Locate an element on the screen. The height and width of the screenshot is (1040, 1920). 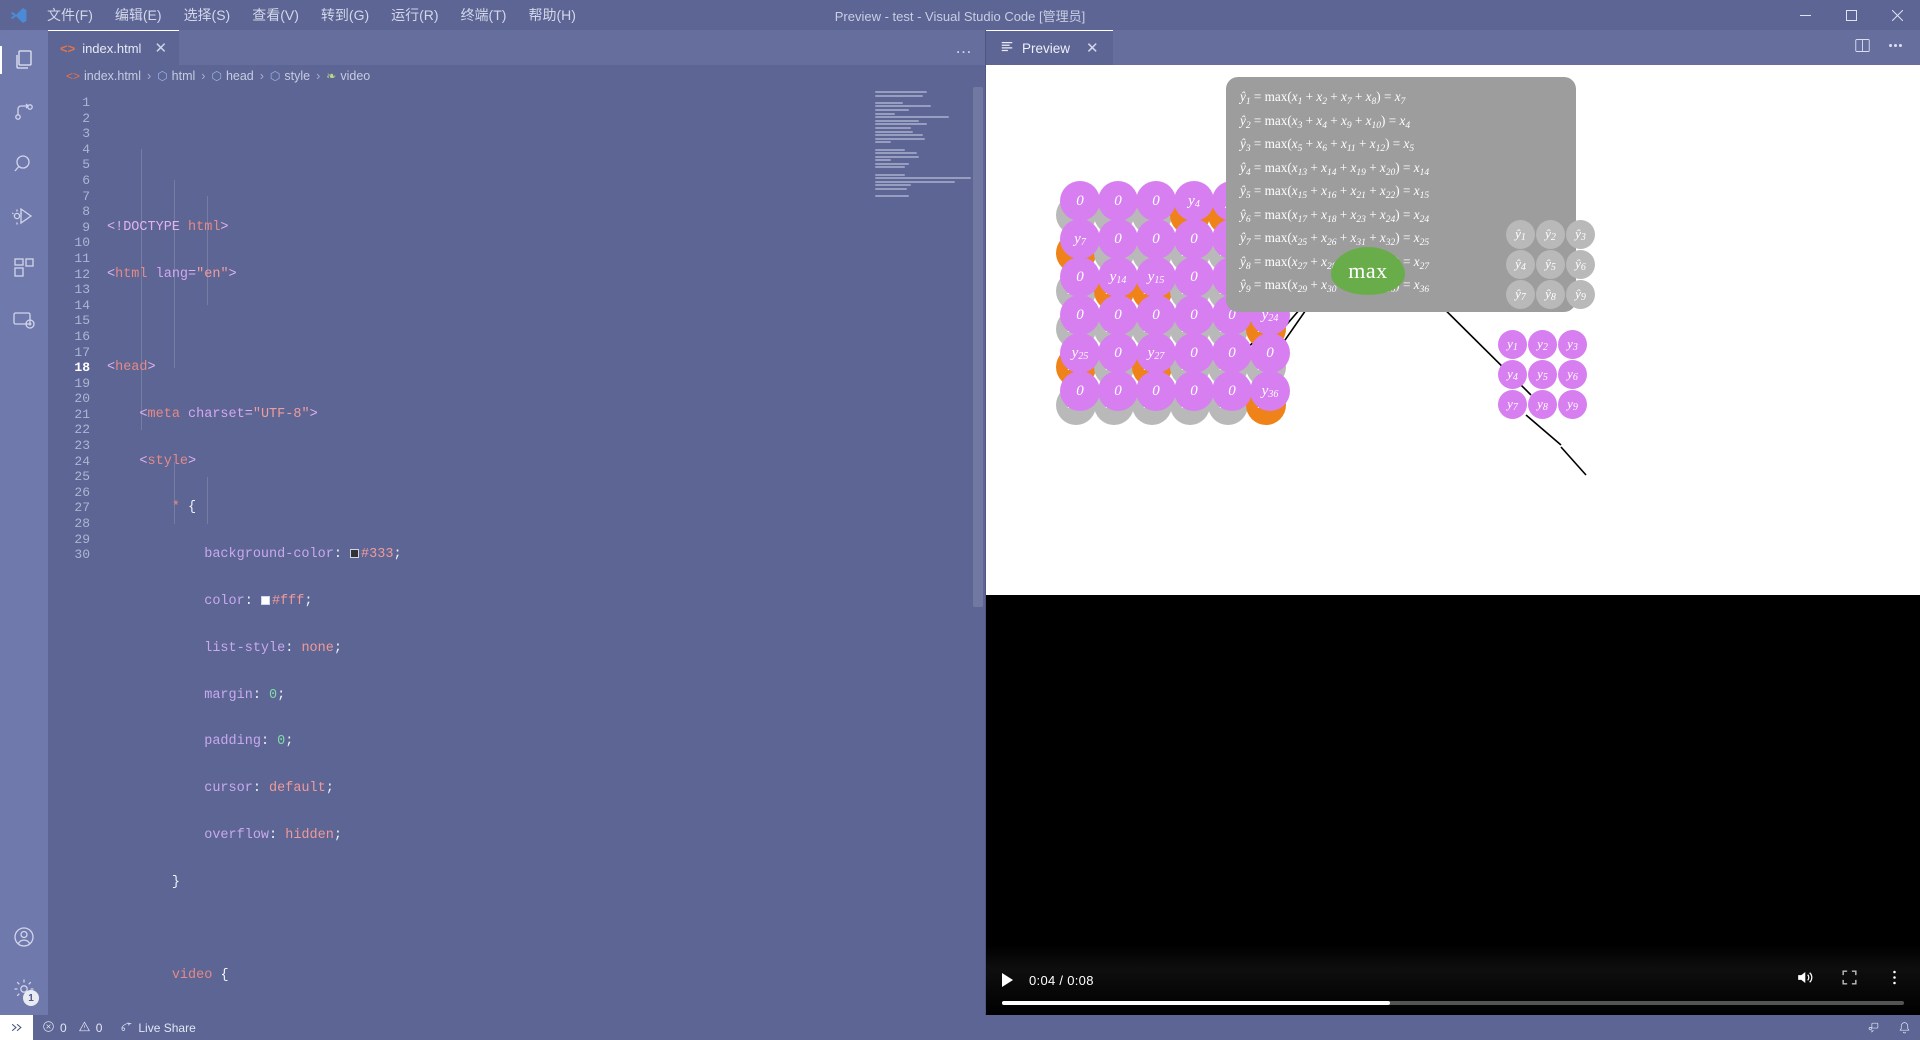
video-time: 0:04 / 0:08 is located at coordinates (1061, 980).